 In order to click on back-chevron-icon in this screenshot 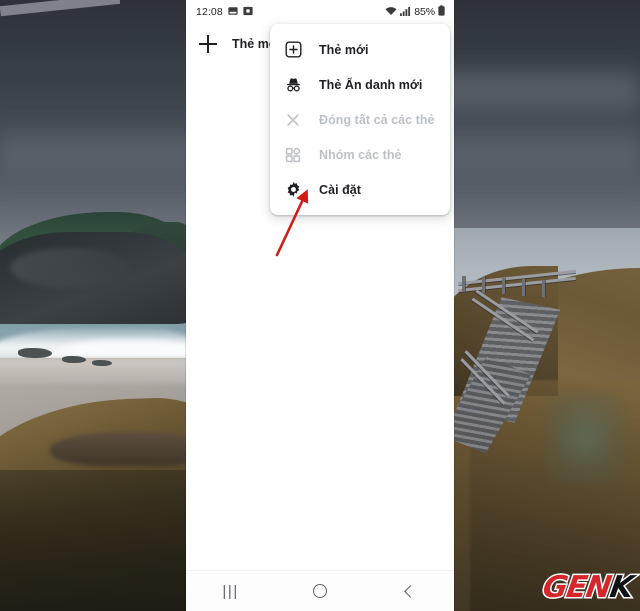, I will do `click(411, 591)`.